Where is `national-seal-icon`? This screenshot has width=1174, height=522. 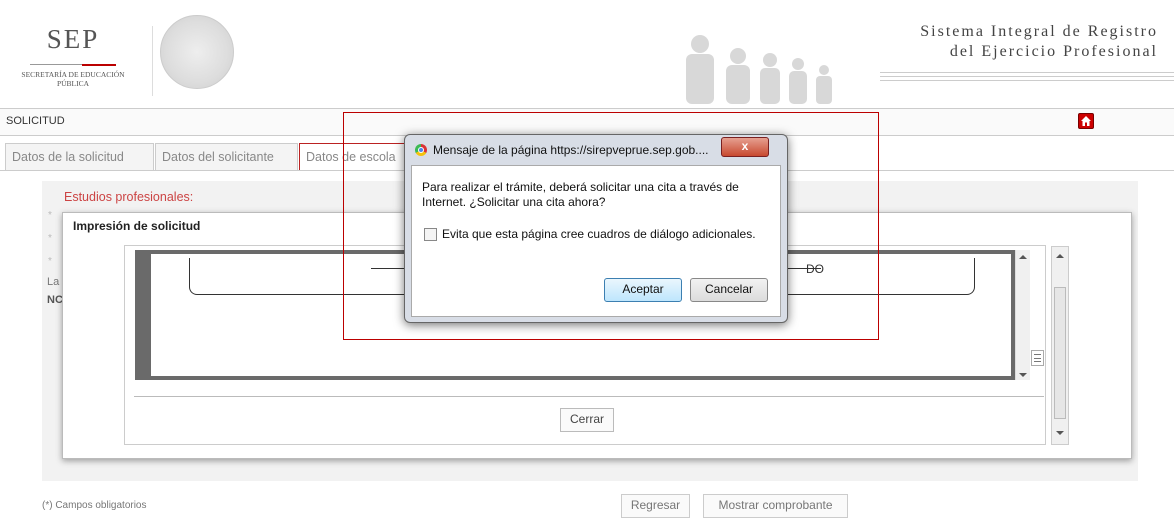
national-seal-icon is located at coordinates (197, 52).